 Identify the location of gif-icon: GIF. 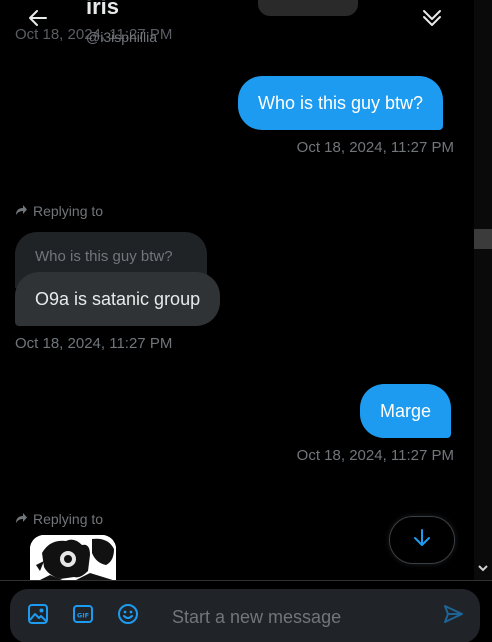
(83, 616).